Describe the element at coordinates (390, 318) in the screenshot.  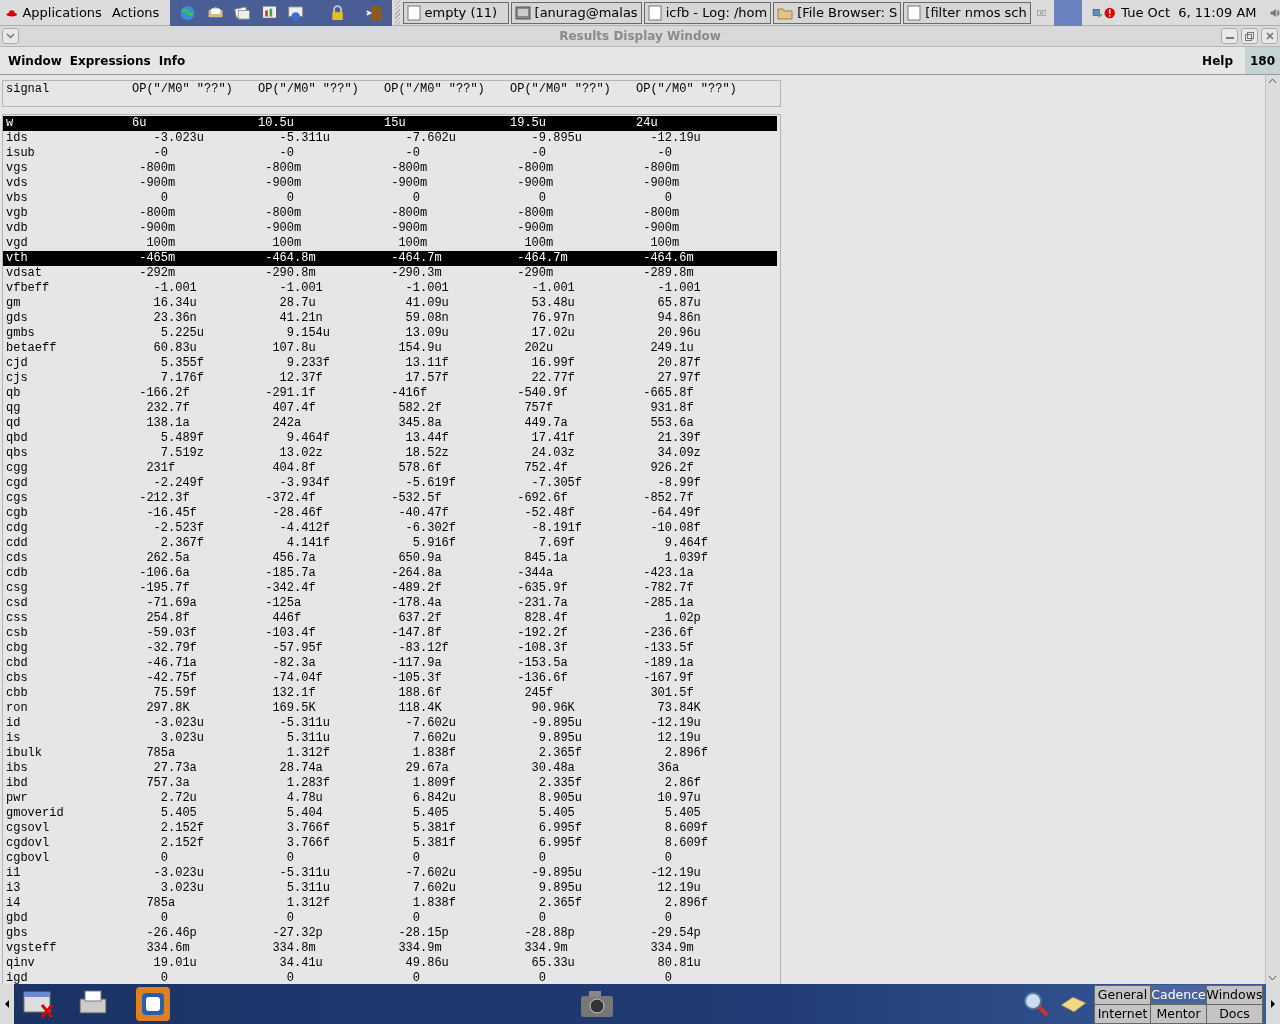
I see `table-row: gds 23.36n 41.21n 59.08n 76.97n 94.86n` at that location.